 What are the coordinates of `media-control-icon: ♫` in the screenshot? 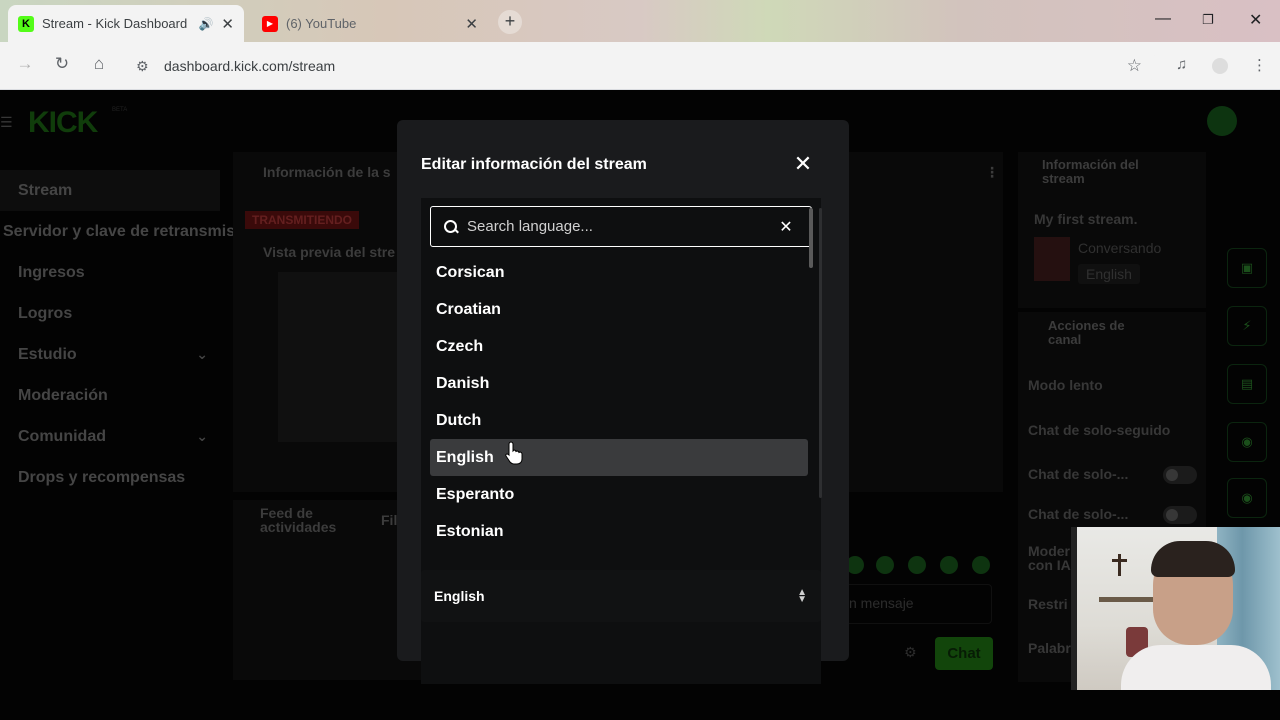 It's located at (1181, 64).